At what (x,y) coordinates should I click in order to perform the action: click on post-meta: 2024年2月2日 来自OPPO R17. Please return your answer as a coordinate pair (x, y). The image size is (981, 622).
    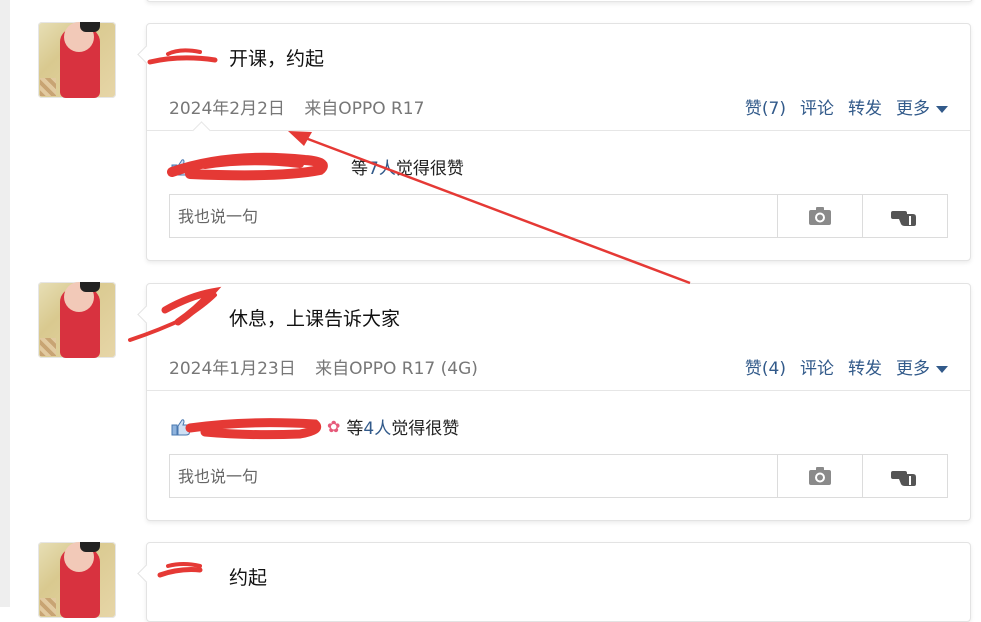
    Looking at the image, I should click on (303, 106).